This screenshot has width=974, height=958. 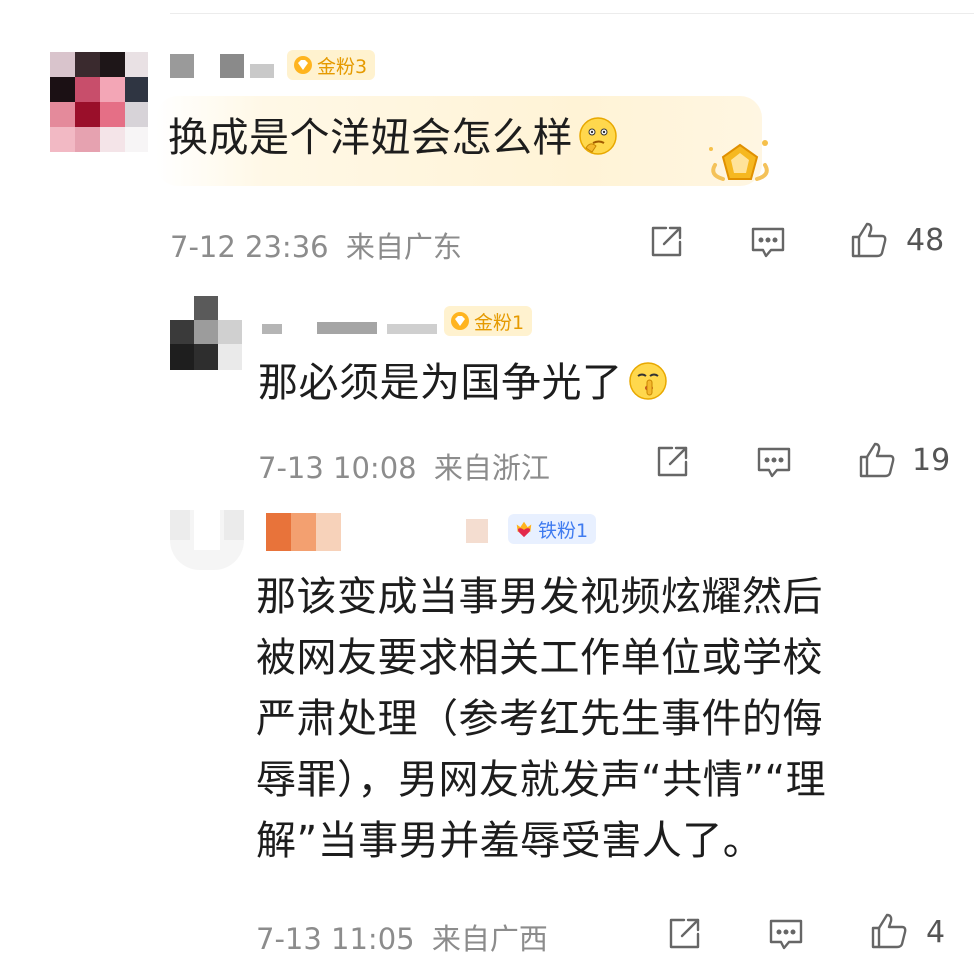 I want to click on comment-text-line: 那该变成当事男发视频炫耀然后, so click(x=539, y=597).